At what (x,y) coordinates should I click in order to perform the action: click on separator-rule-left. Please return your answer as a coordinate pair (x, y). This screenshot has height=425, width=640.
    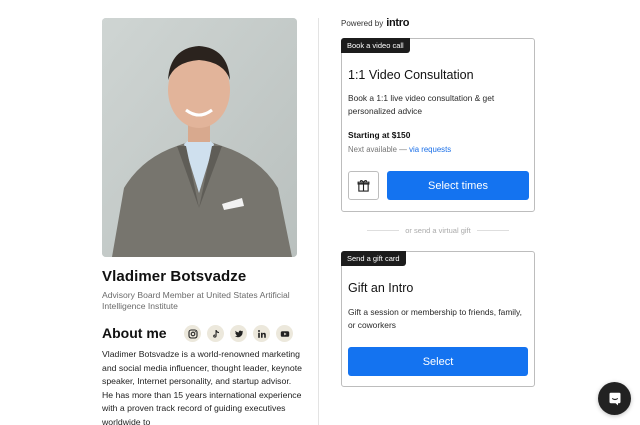
    Looking at the image, I should click on (383, 230).